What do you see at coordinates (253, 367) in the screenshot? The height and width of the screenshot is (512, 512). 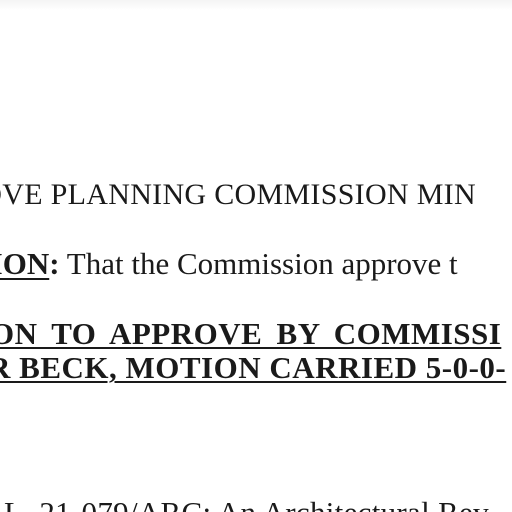 I see `motion-result-line-2: R BECK, MOTION CARRIED 5-0-0-` at bounding box center [253, 367].